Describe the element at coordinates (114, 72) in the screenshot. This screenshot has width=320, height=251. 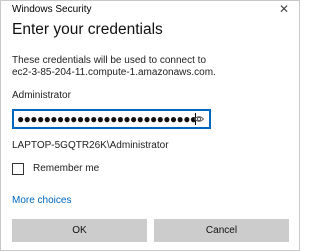
I see `description-line: ec2-3-85-204-11.compute-1.amazonaws.com.` at that location.